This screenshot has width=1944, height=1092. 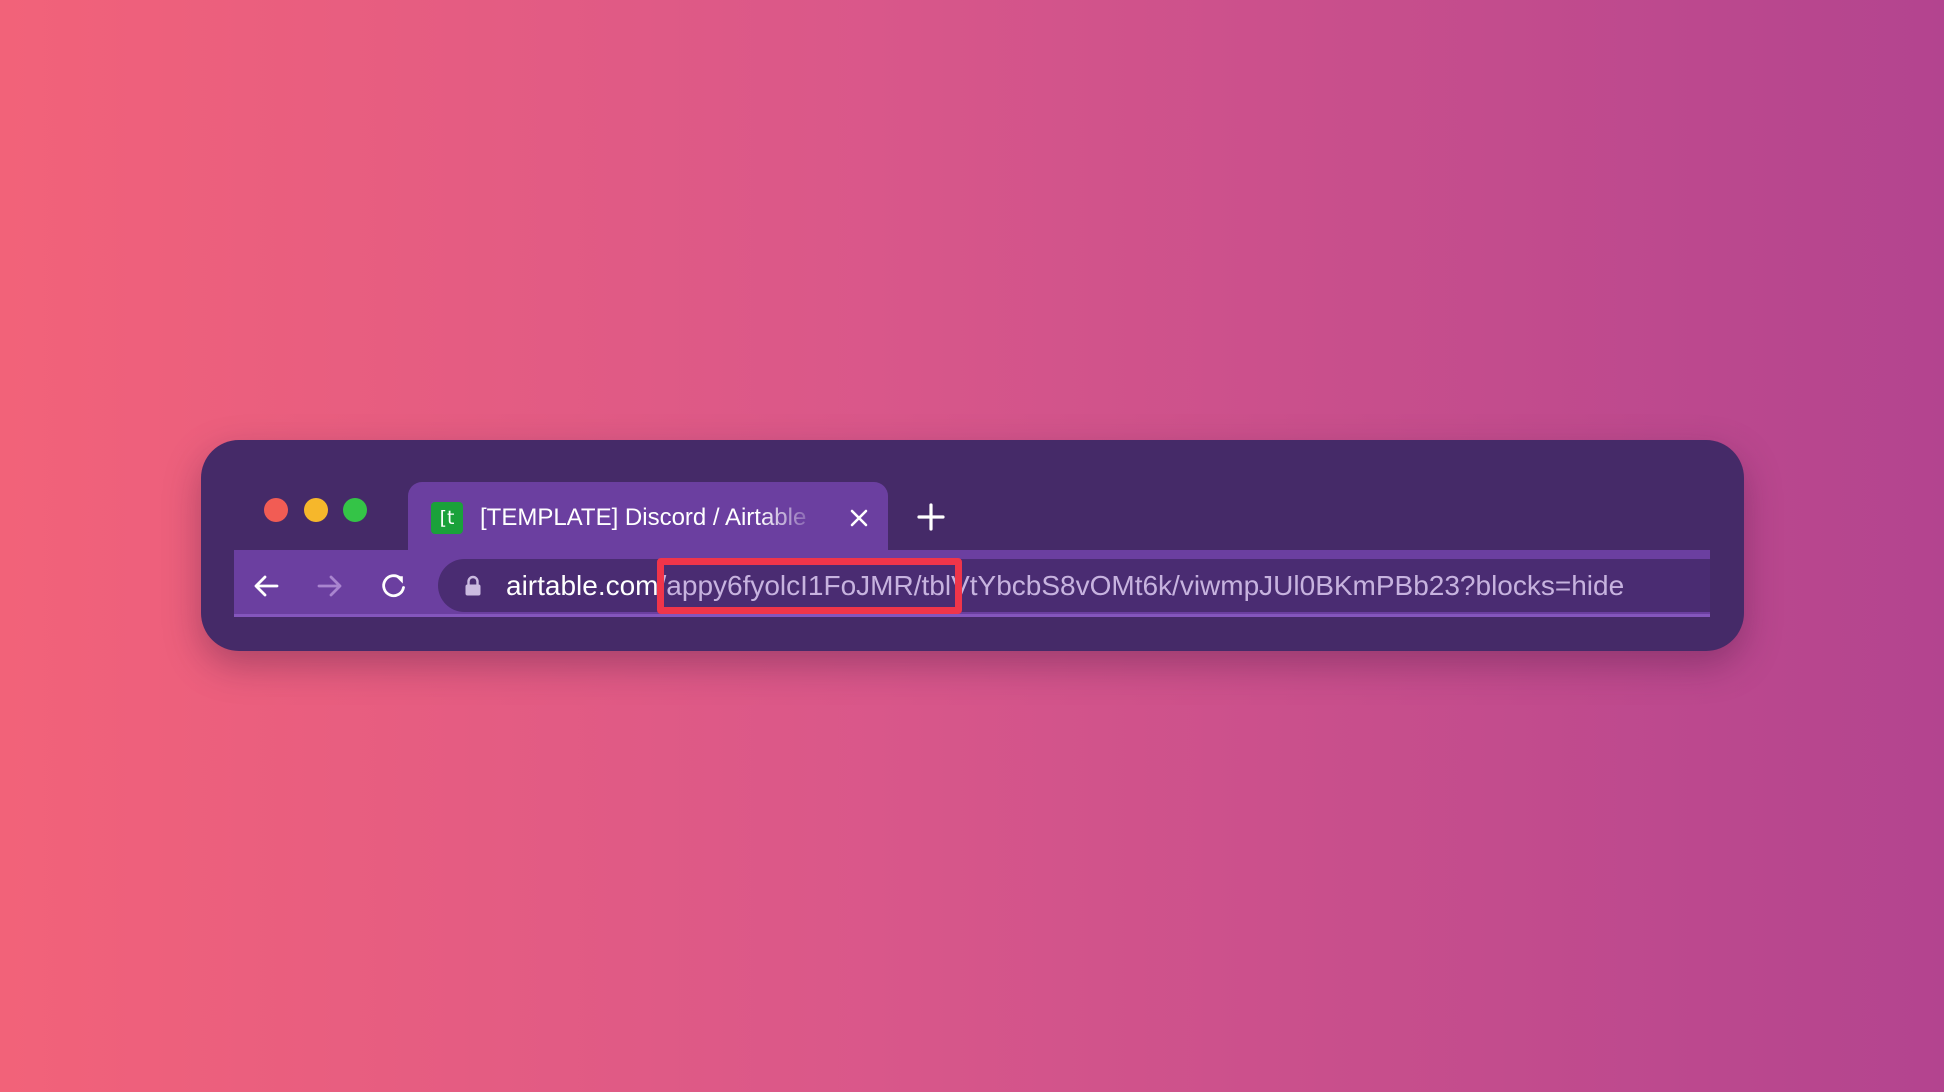 What do you see at coordinates (355, 510) in the screenshot?
I see `maximize-window-button` at bounding box center [355, 510].